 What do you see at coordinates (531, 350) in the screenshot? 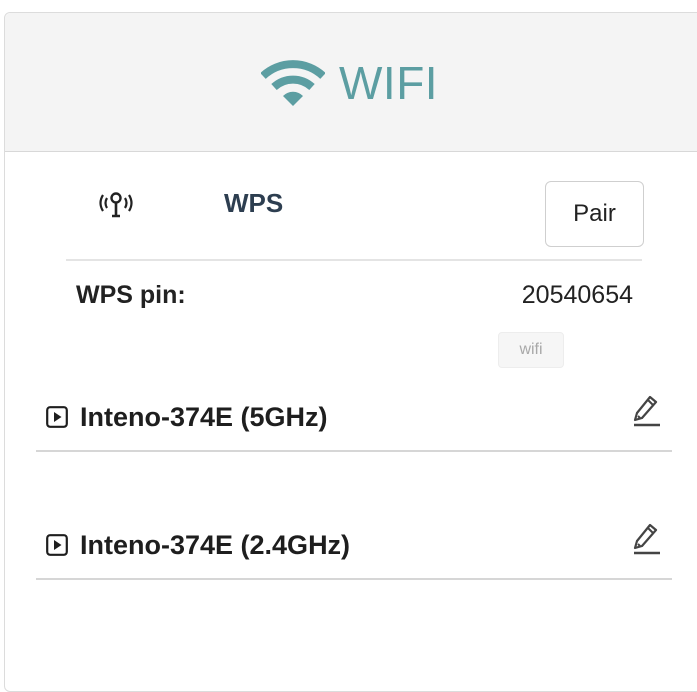
I see `tag-badge: wifi` at bounding box center [531, 350].